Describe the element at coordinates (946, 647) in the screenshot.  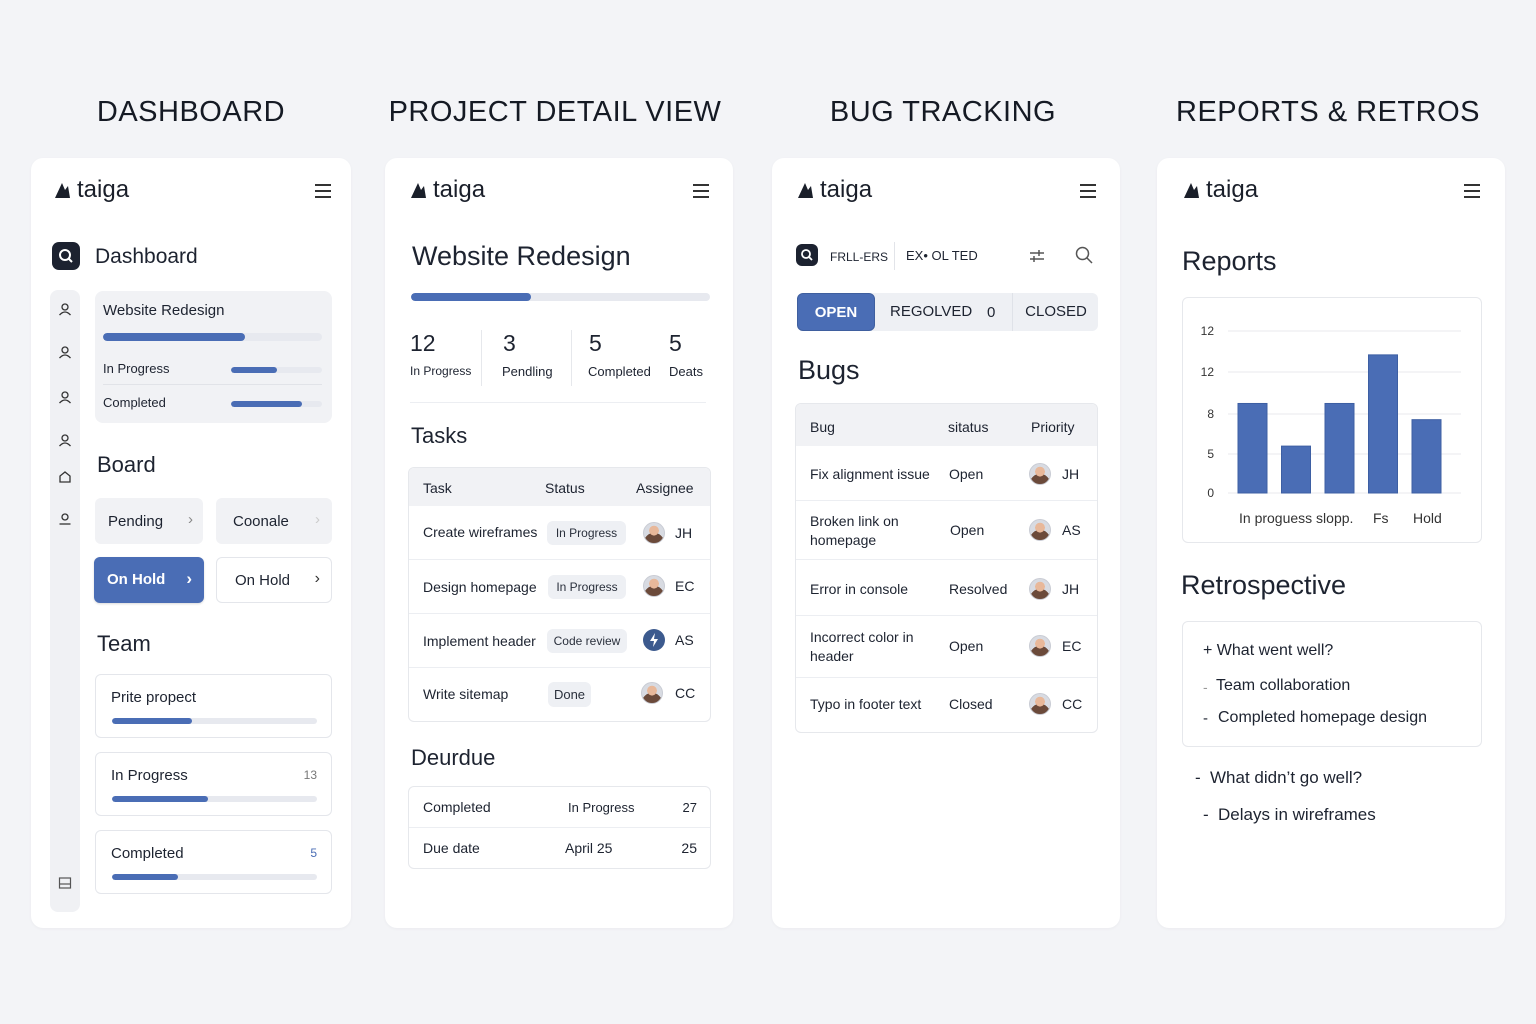
I see `table-row: Incorrect color in header Open EC` at that location.